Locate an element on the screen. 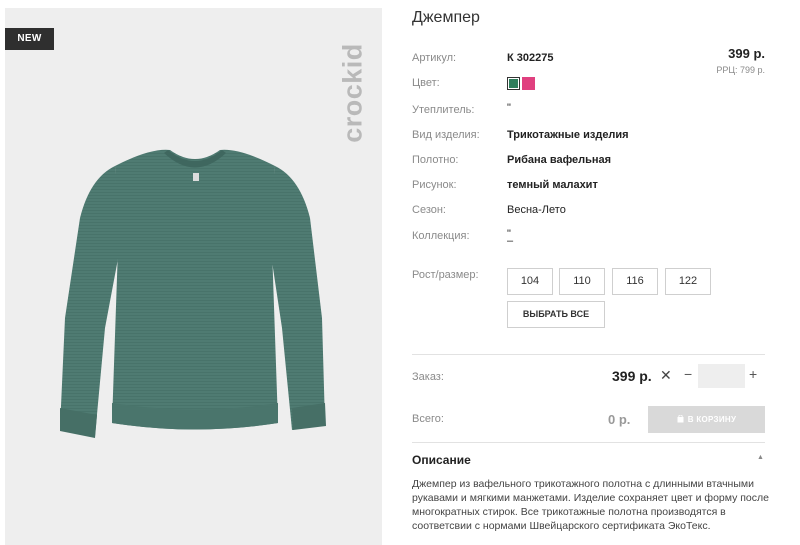 The width and height of the screenshot is (800, 545). add-to-cart-label: В КОРЗИНУ is located at coordinates (712, 419).